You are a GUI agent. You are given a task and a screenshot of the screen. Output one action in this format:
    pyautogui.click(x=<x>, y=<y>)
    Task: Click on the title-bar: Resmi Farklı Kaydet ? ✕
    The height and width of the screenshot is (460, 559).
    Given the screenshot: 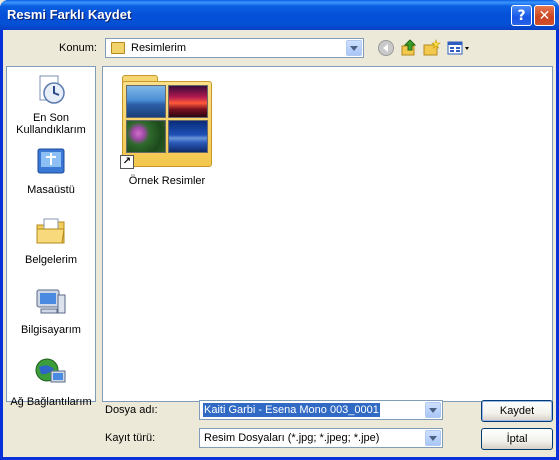 What is the action you would take?
    pyautogui.click(x=279, y=15)
    